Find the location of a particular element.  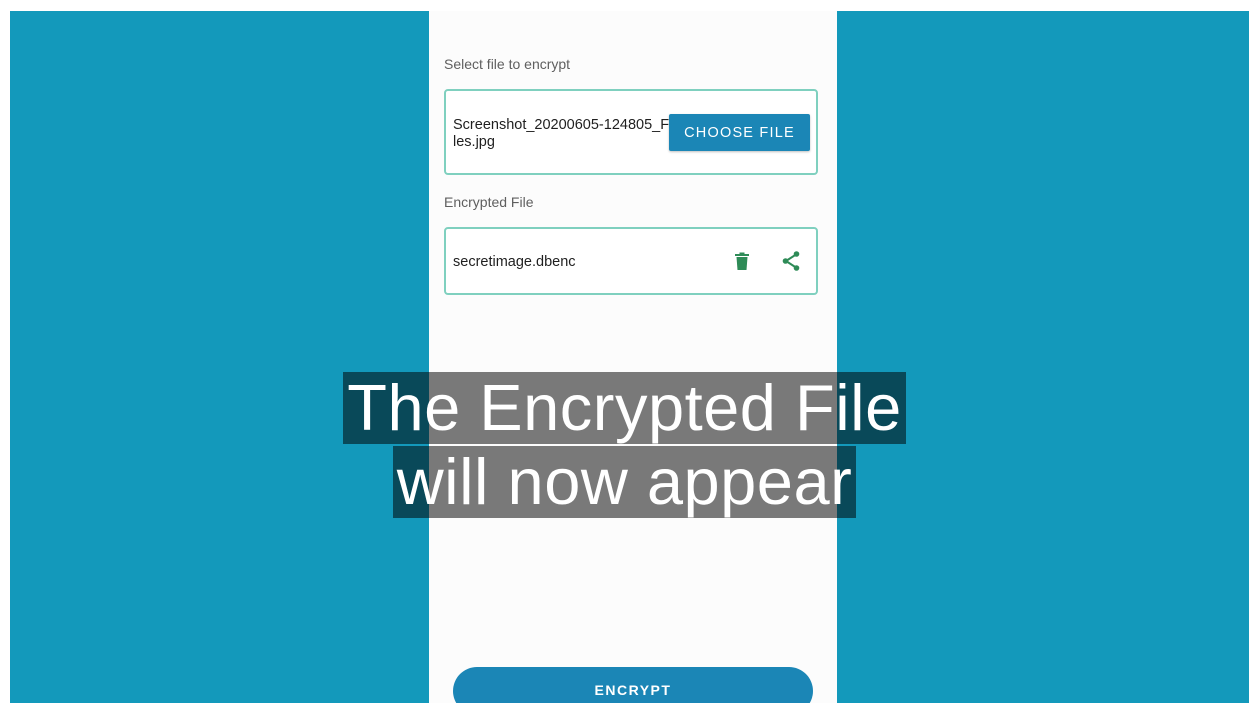

encrypt-button: ENCRYPT is located at coordinates (633, 685).